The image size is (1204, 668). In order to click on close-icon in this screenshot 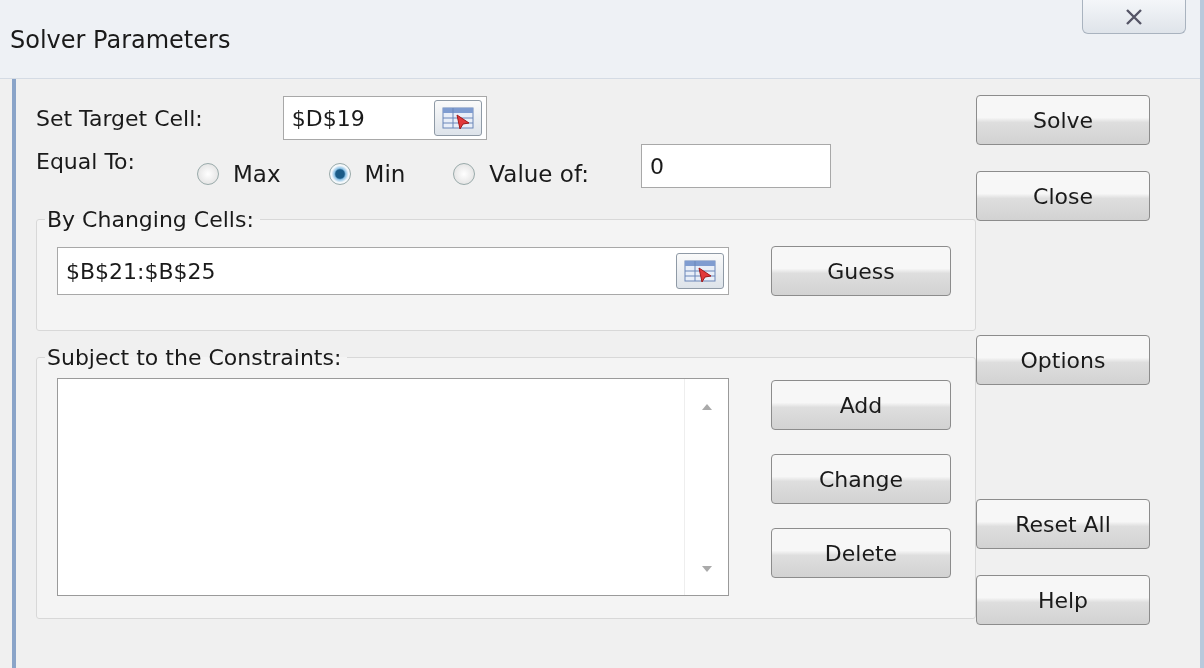, I will do `click(1134, 16)`.